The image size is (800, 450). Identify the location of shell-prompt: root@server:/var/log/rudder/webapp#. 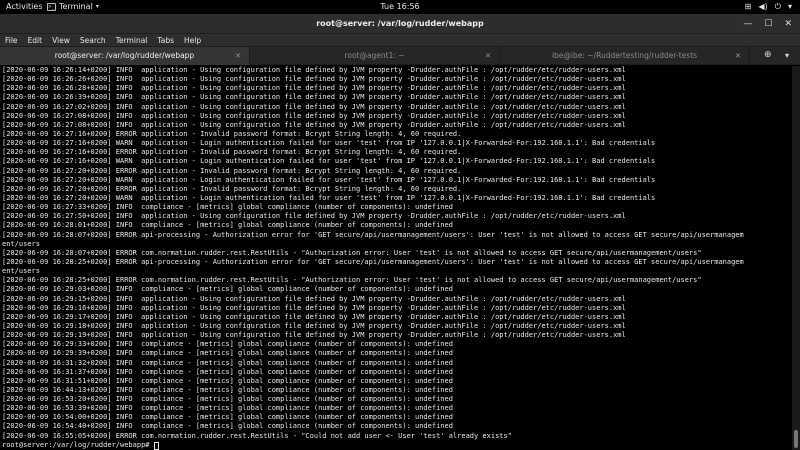
(78, 444).